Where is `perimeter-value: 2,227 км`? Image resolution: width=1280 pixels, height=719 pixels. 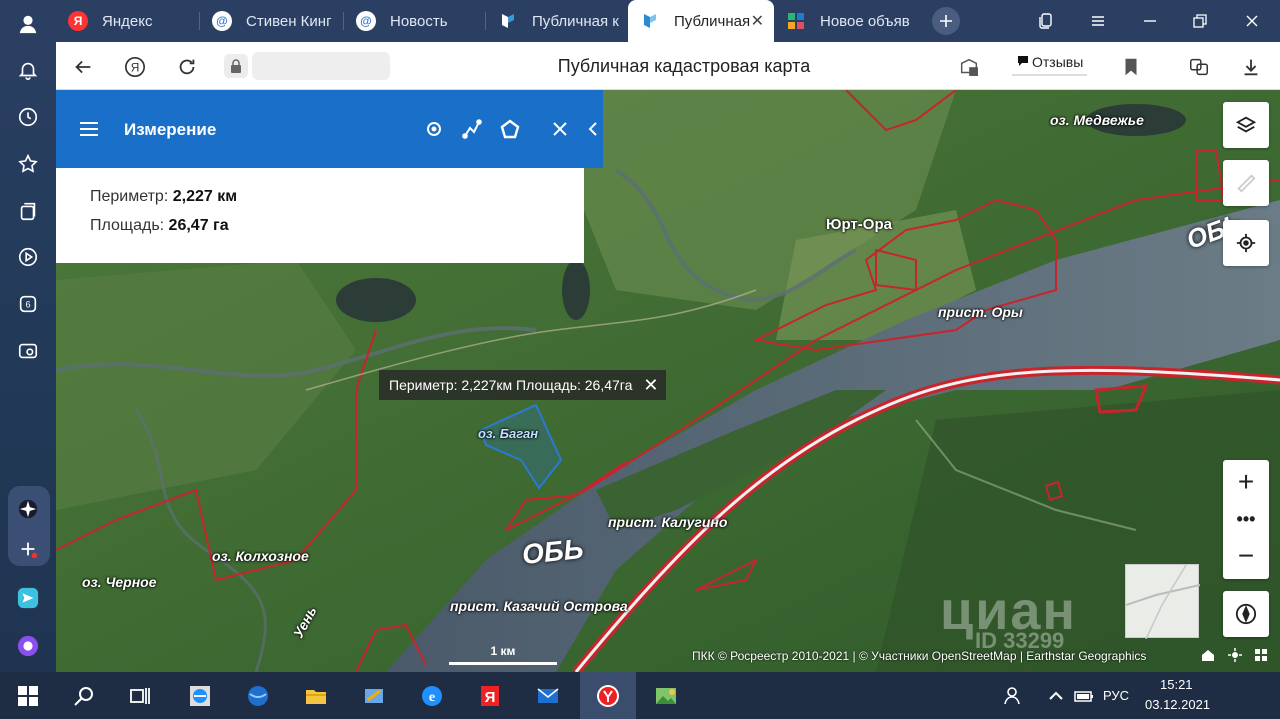
perimeter-value: 2,227 км is located at coordinates (205, 196).